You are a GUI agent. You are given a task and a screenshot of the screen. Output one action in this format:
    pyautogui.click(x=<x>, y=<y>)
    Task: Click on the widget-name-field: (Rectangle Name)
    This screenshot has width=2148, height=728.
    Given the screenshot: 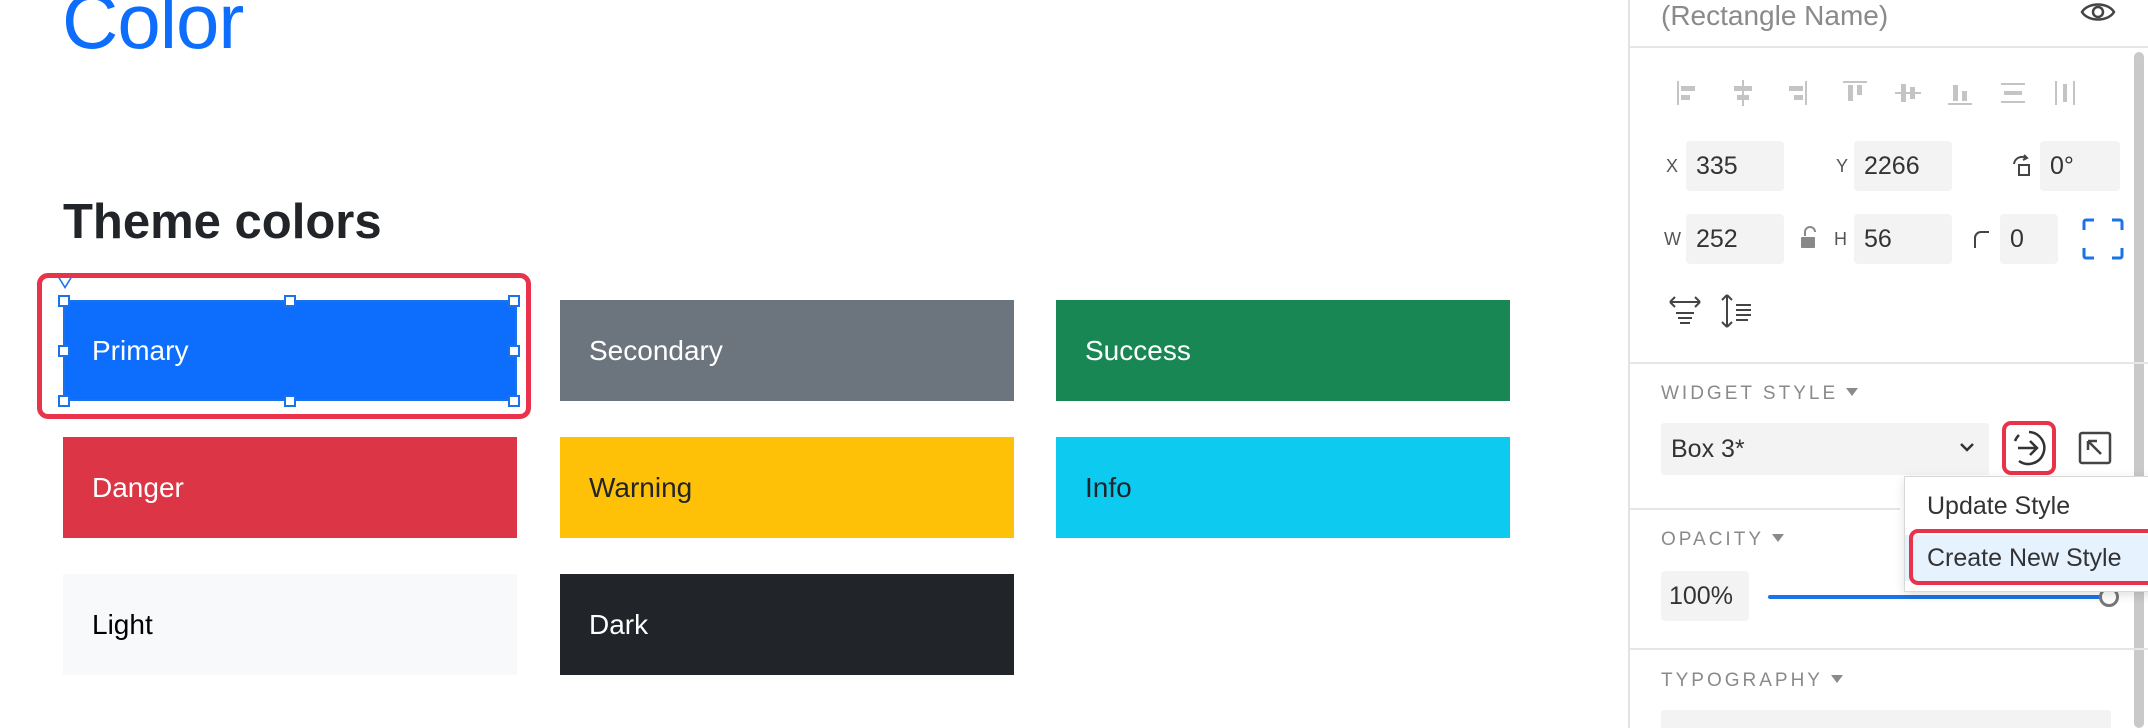 What is the action you would take?
    pyautogui.click(x=1774, y=16)
    